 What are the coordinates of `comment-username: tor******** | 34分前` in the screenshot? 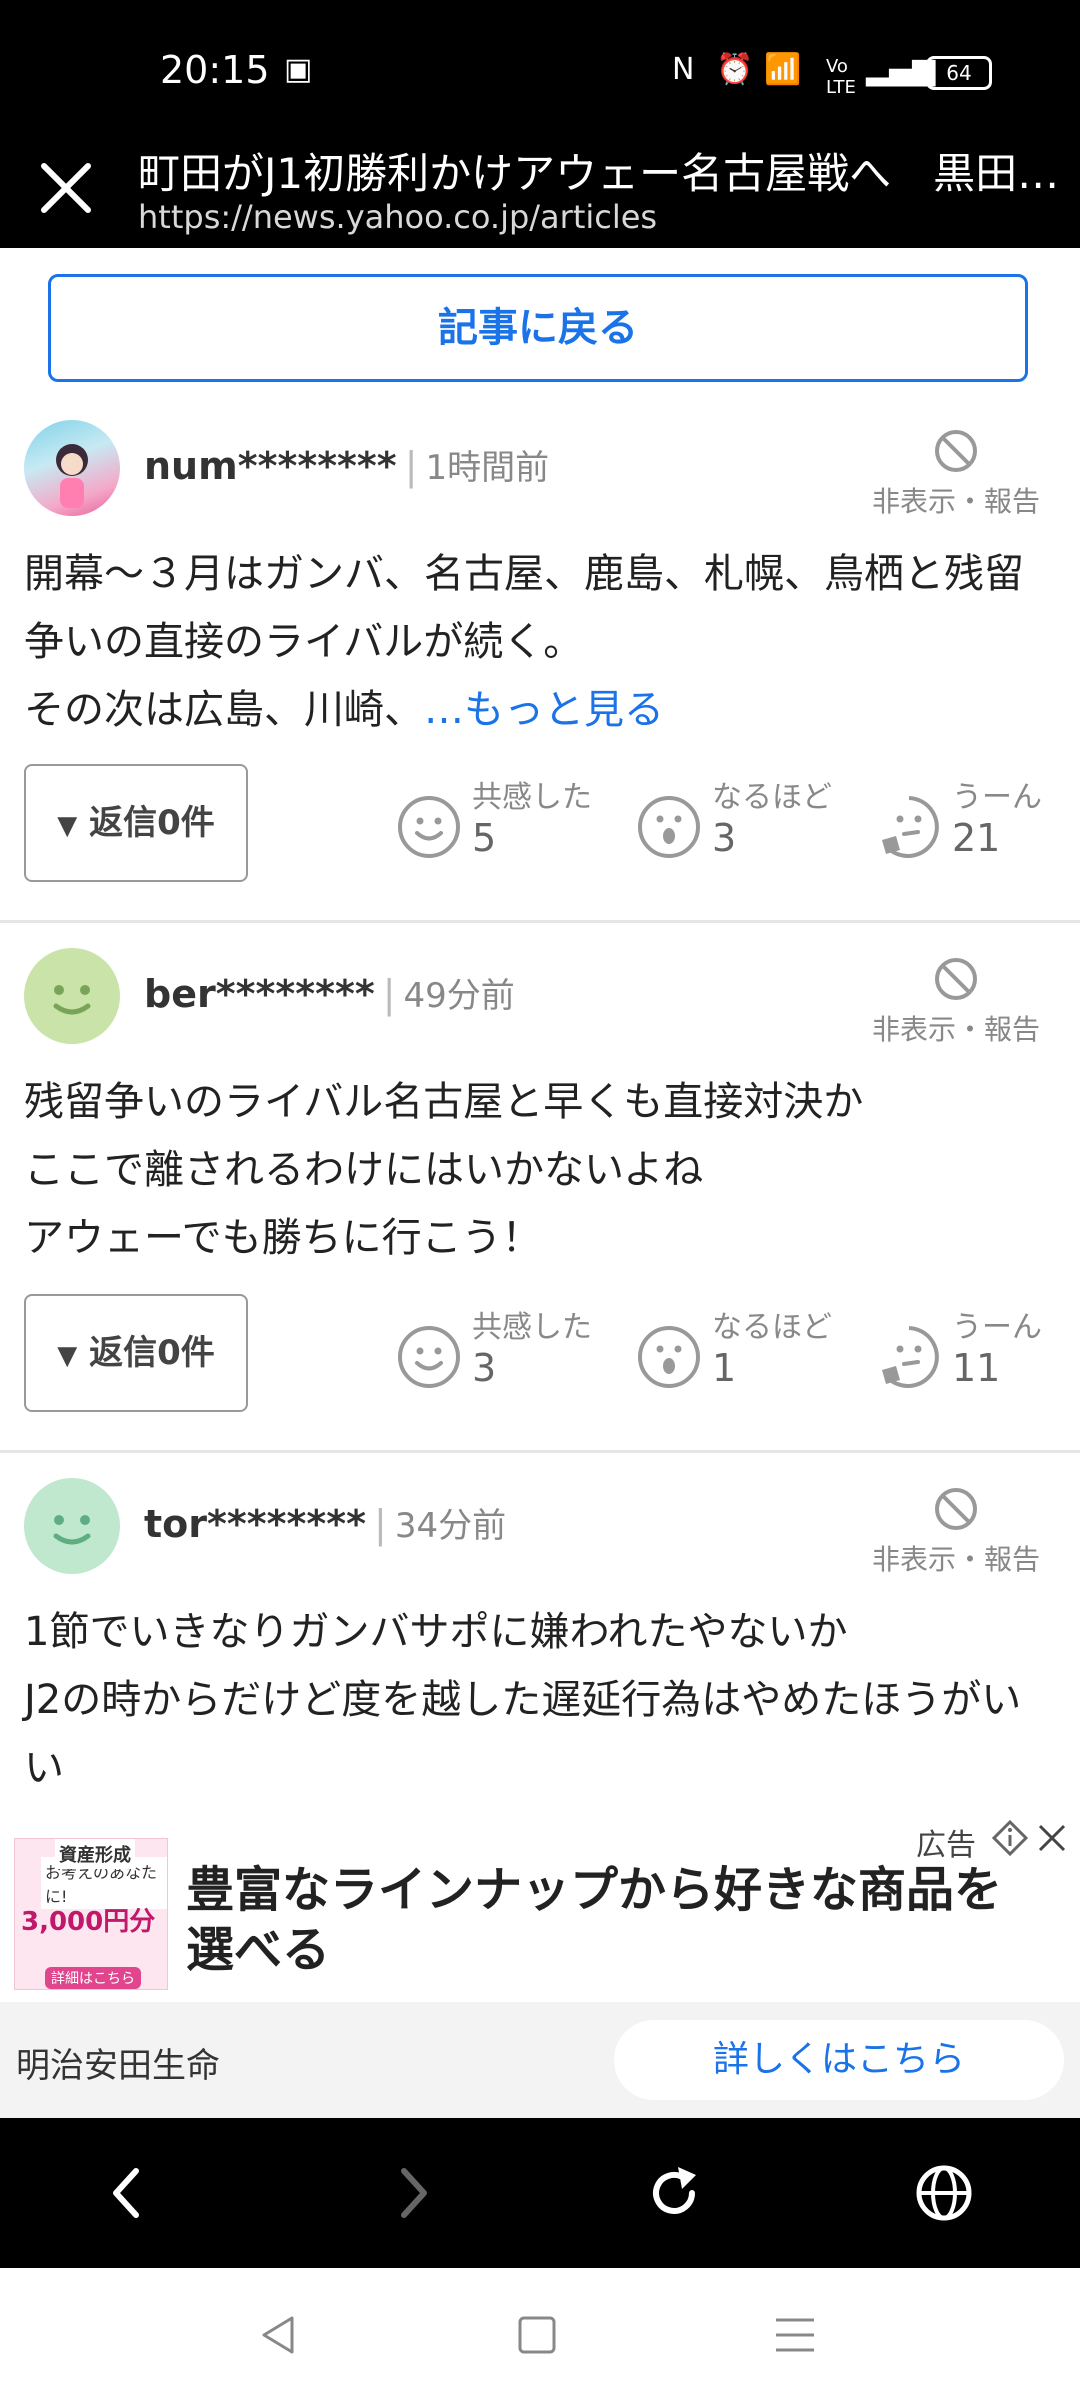 It's located at (325, 1522).